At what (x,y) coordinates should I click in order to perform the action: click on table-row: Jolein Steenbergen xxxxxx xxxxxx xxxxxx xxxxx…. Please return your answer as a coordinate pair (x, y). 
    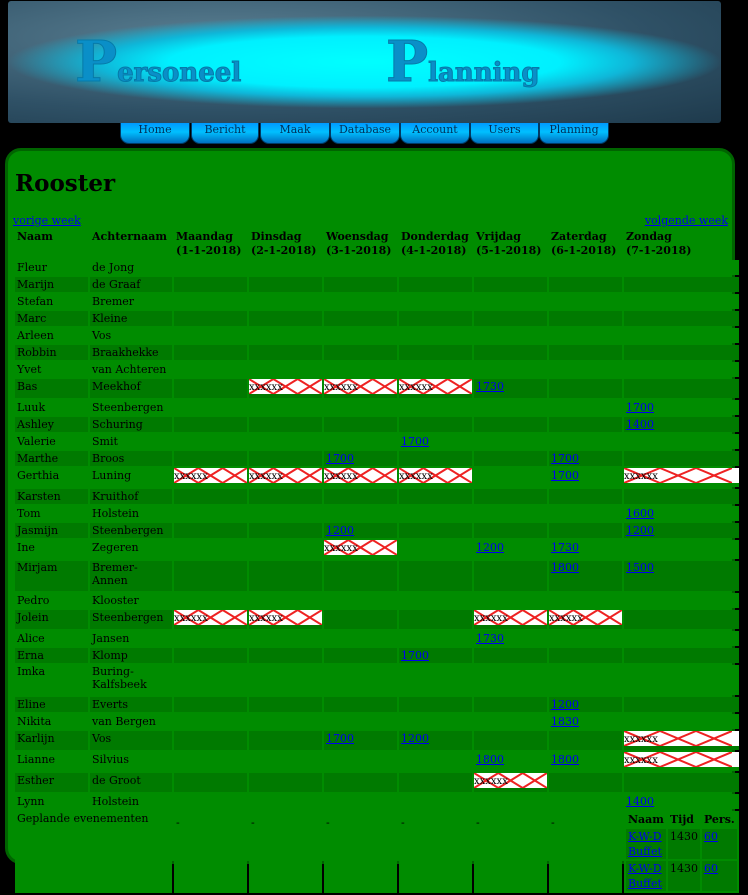
    Looking at the image, I should click on (377, 619).